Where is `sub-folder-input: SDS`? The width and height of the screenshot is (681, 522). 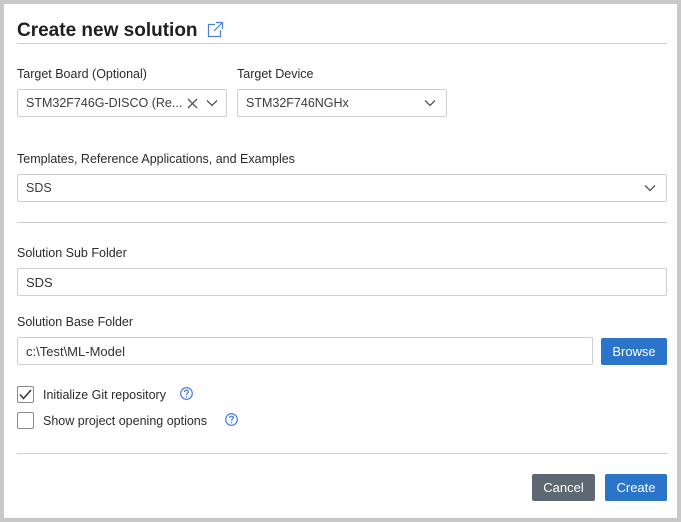 sub-folder-input: SDS is located at coordinates (342, 282).